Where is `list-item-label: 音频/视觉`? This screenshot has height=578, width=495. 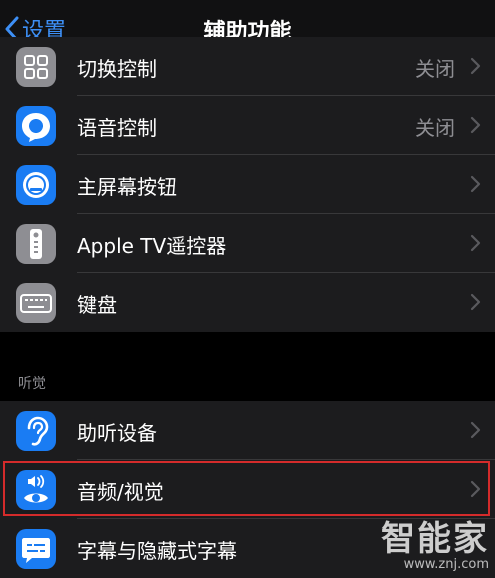 list-item-label: 音频/视觉 is located at coordinates (120, 492).